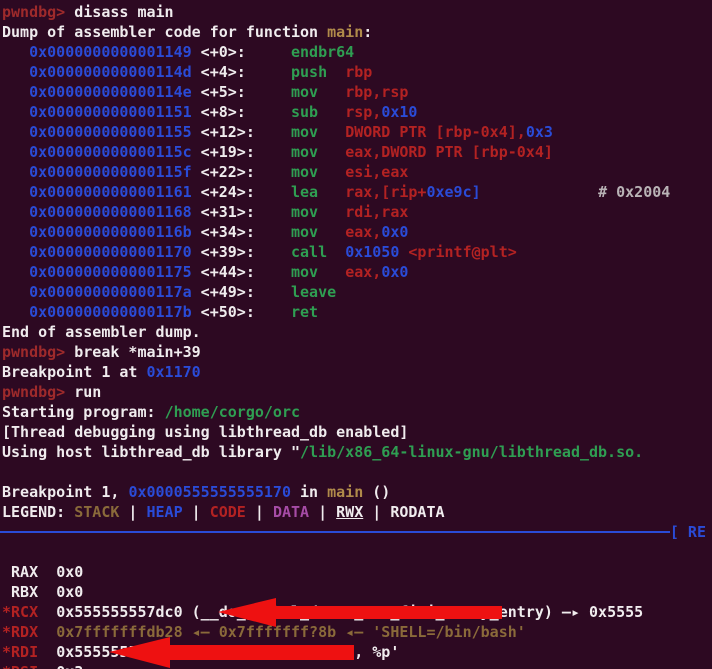 The height and width of the screenshot is (669, 712). What do you see at coordinates (241, 192) in the screenshot?
I see `instruction-offset: <+24>:` at bounding box center [241, 192].